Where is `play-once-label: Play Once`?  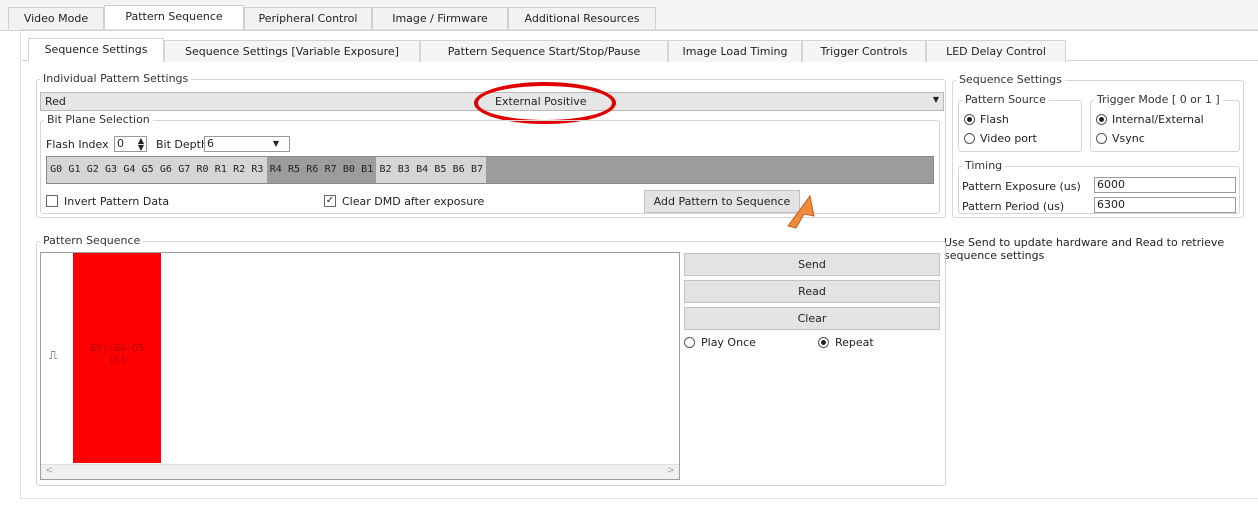 play-once-label: Play Once is located at coordinates (728, 342).